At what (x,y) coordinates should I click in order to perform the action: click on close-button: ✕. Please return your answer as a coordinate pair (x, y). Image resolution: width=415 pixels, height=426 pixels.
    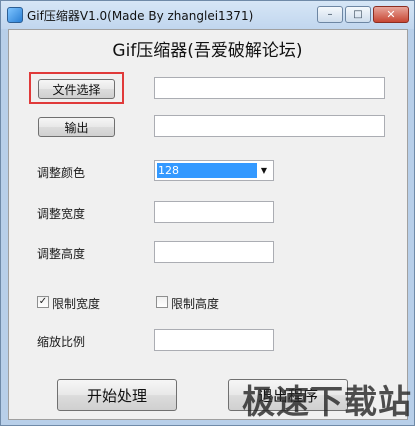
    Looking at the image, I should click on (391, 14).